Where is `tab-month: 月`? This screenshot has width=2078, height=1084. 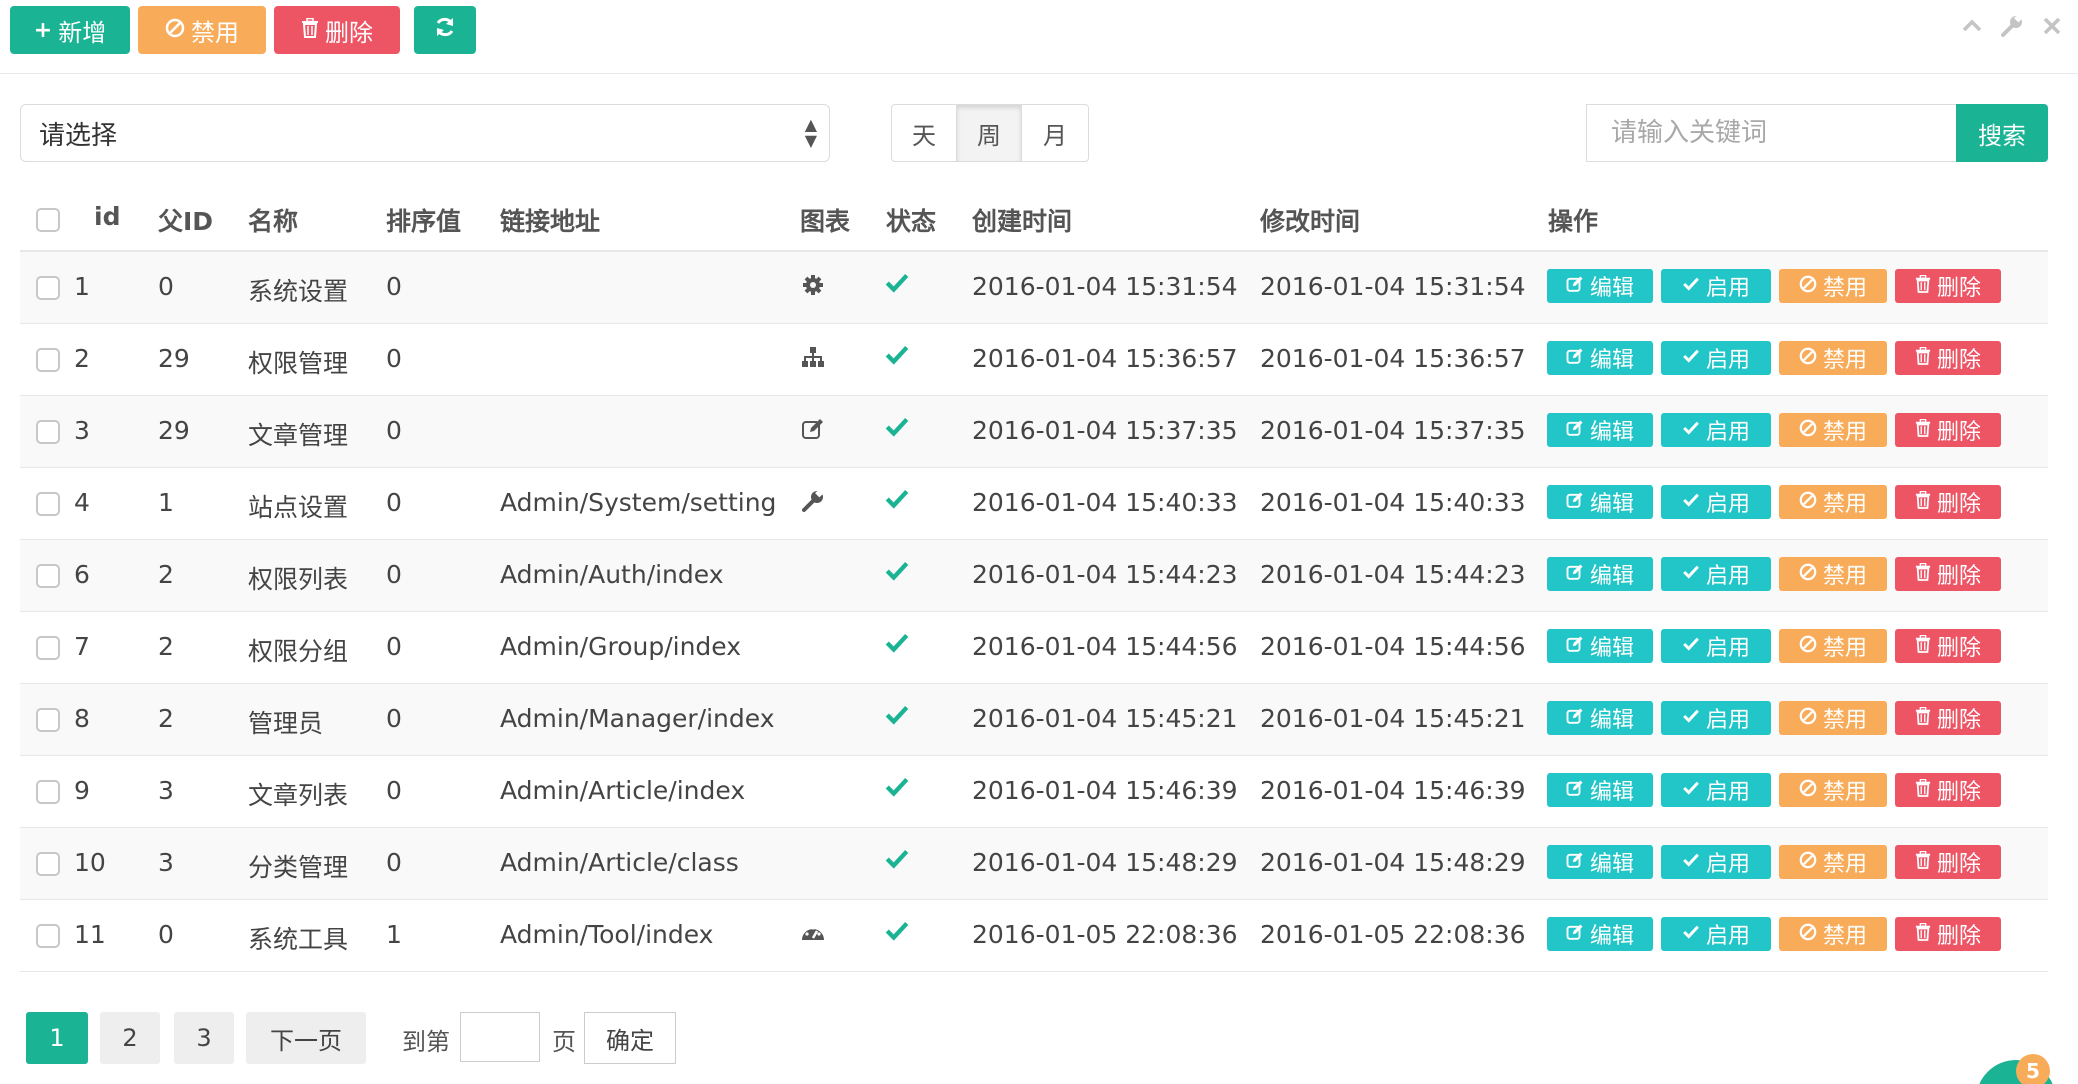
tab-month: 月 is located at coordinates (1055, 133).